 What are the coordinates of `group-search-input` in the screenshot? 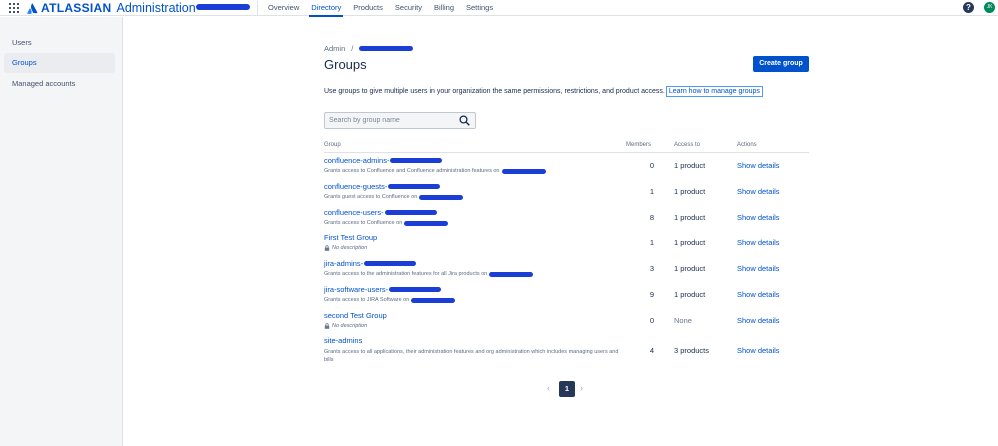 It's located at (400, 120).